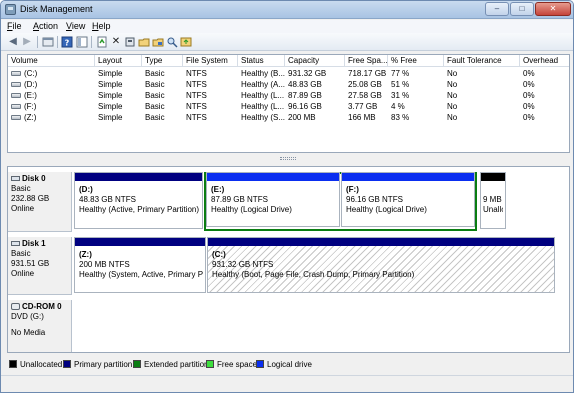  I want to click on partition-size: 931.32 GB NTFS, so click(243, 264).